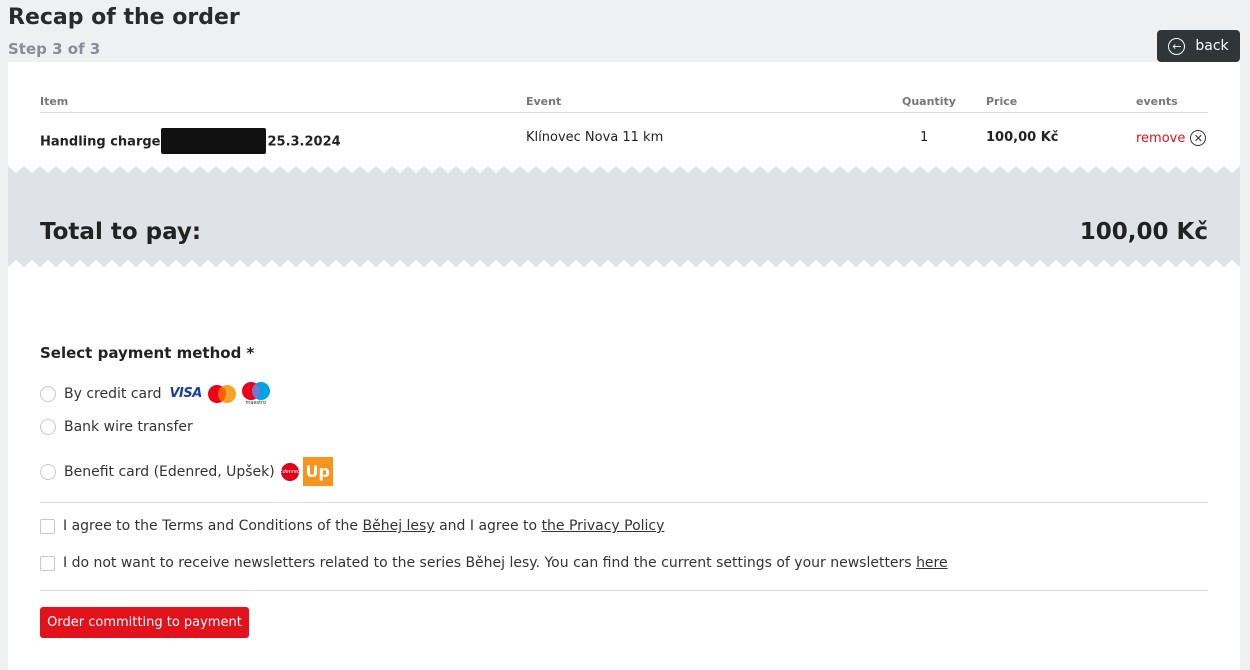 The image size is (1250, 670). I want to click on back-button: ← back, so click(1198, 46).